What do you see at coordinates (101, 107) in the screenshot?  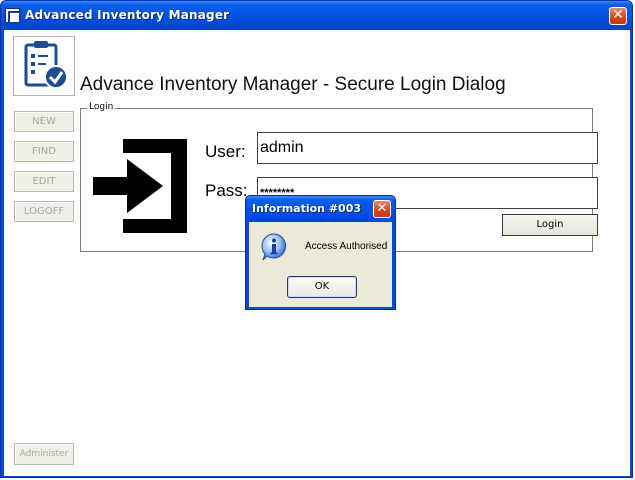 I see `login-group-label: Login` at bounding box center [101, 107].